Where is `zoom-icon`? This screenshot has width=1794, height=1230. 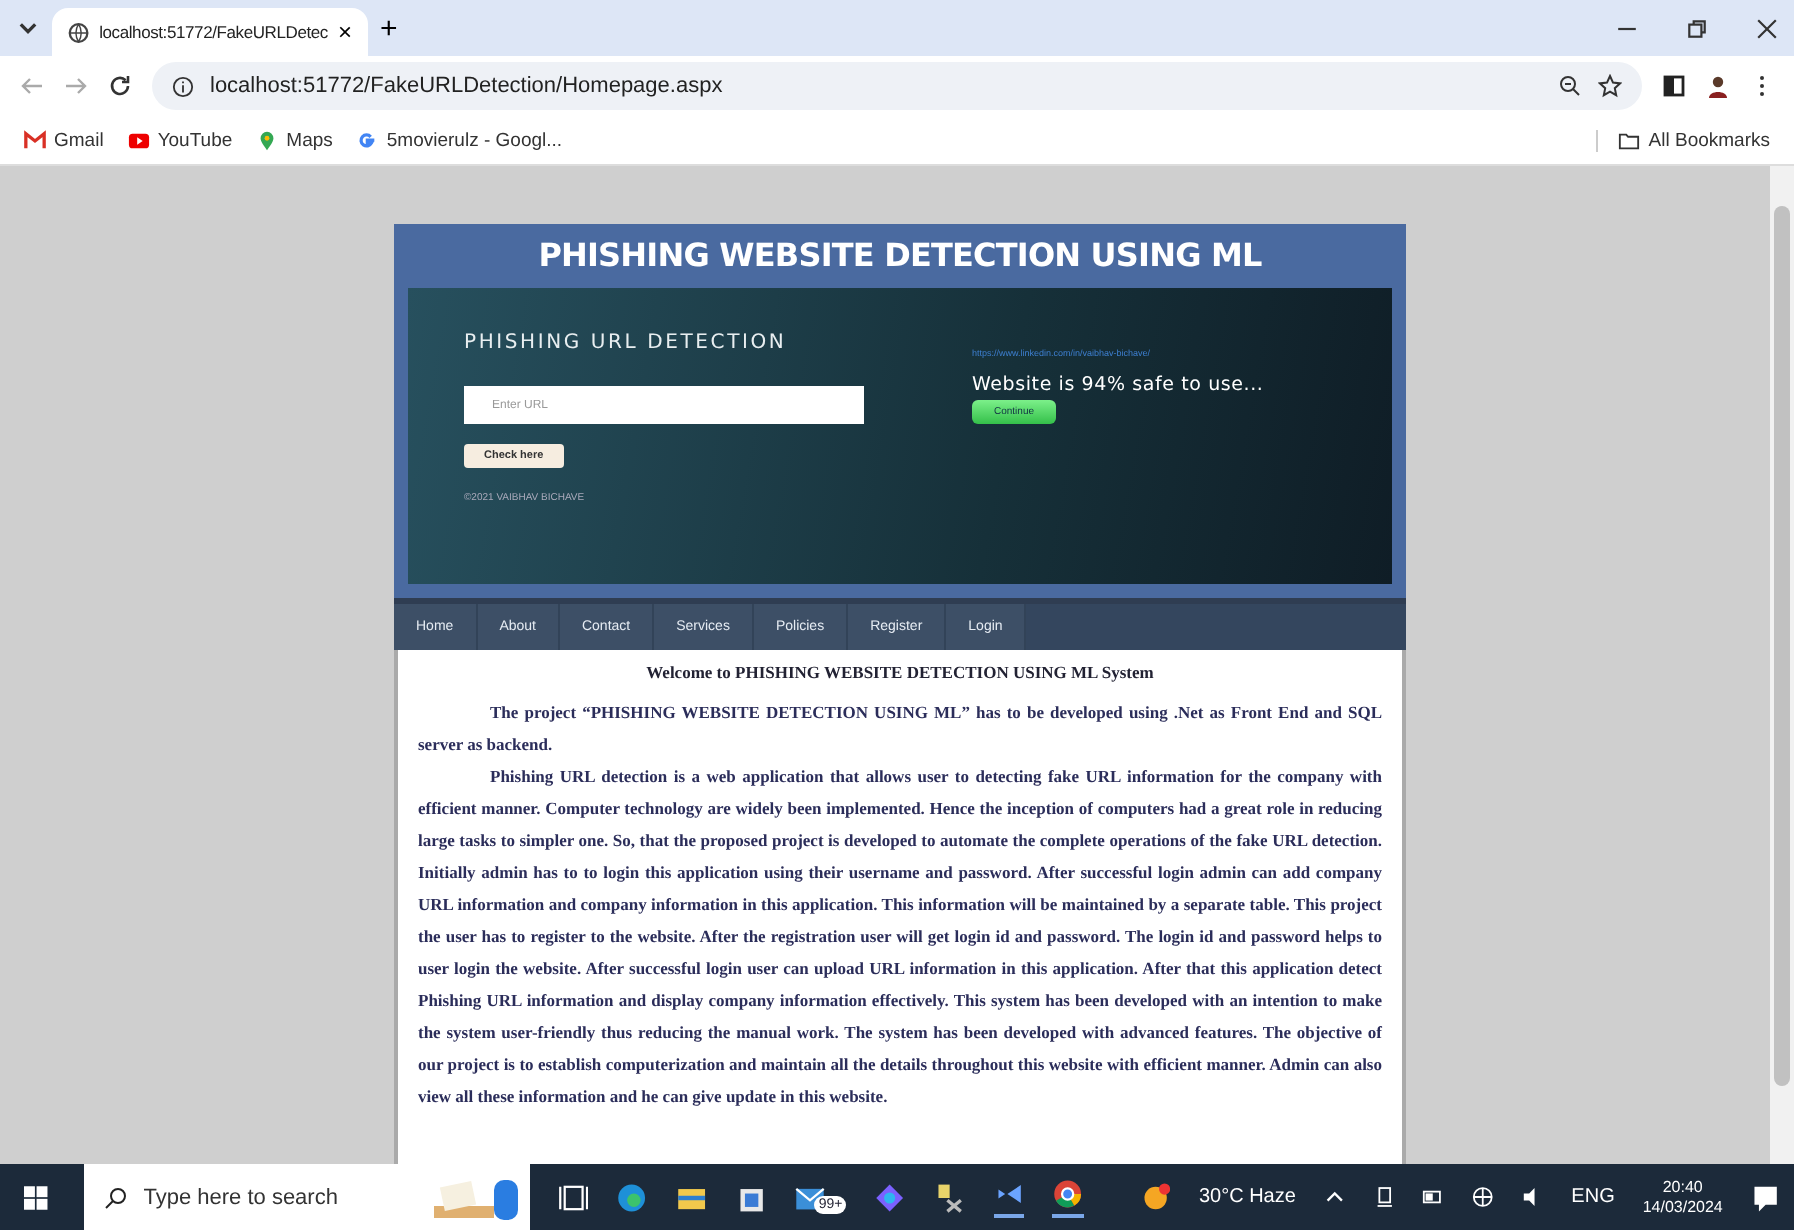
zoom-icon is located at coordinates (1570, 86).